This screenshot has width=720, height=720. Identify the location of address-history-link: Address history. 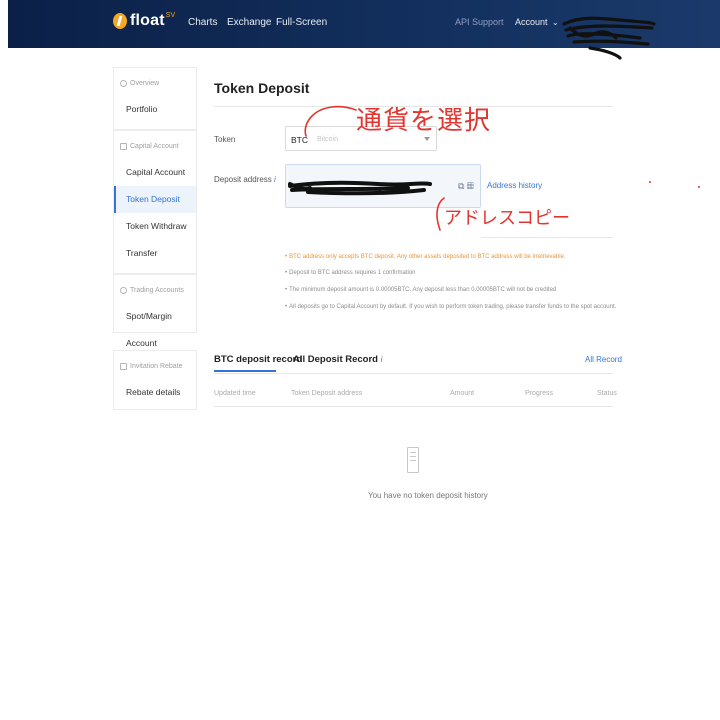
(514, 185).